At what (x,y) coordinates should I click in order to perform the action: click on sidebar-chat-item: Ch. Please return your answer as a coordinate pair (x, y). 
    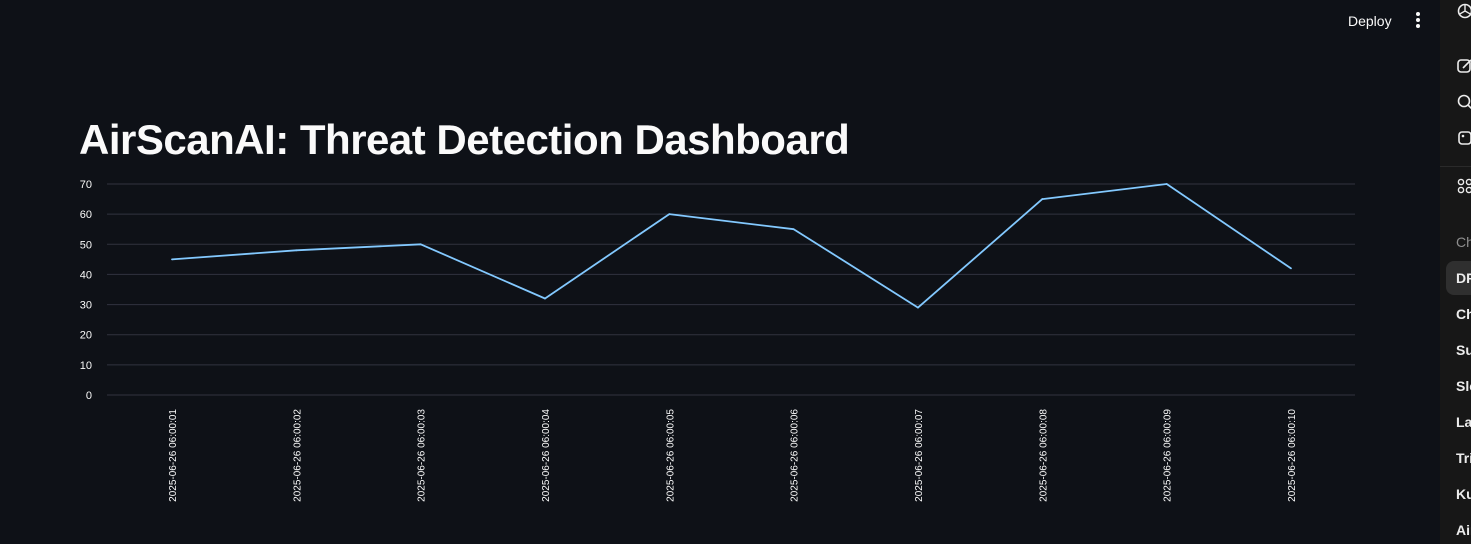
    Looking at the image, I should click on (1458, 314).